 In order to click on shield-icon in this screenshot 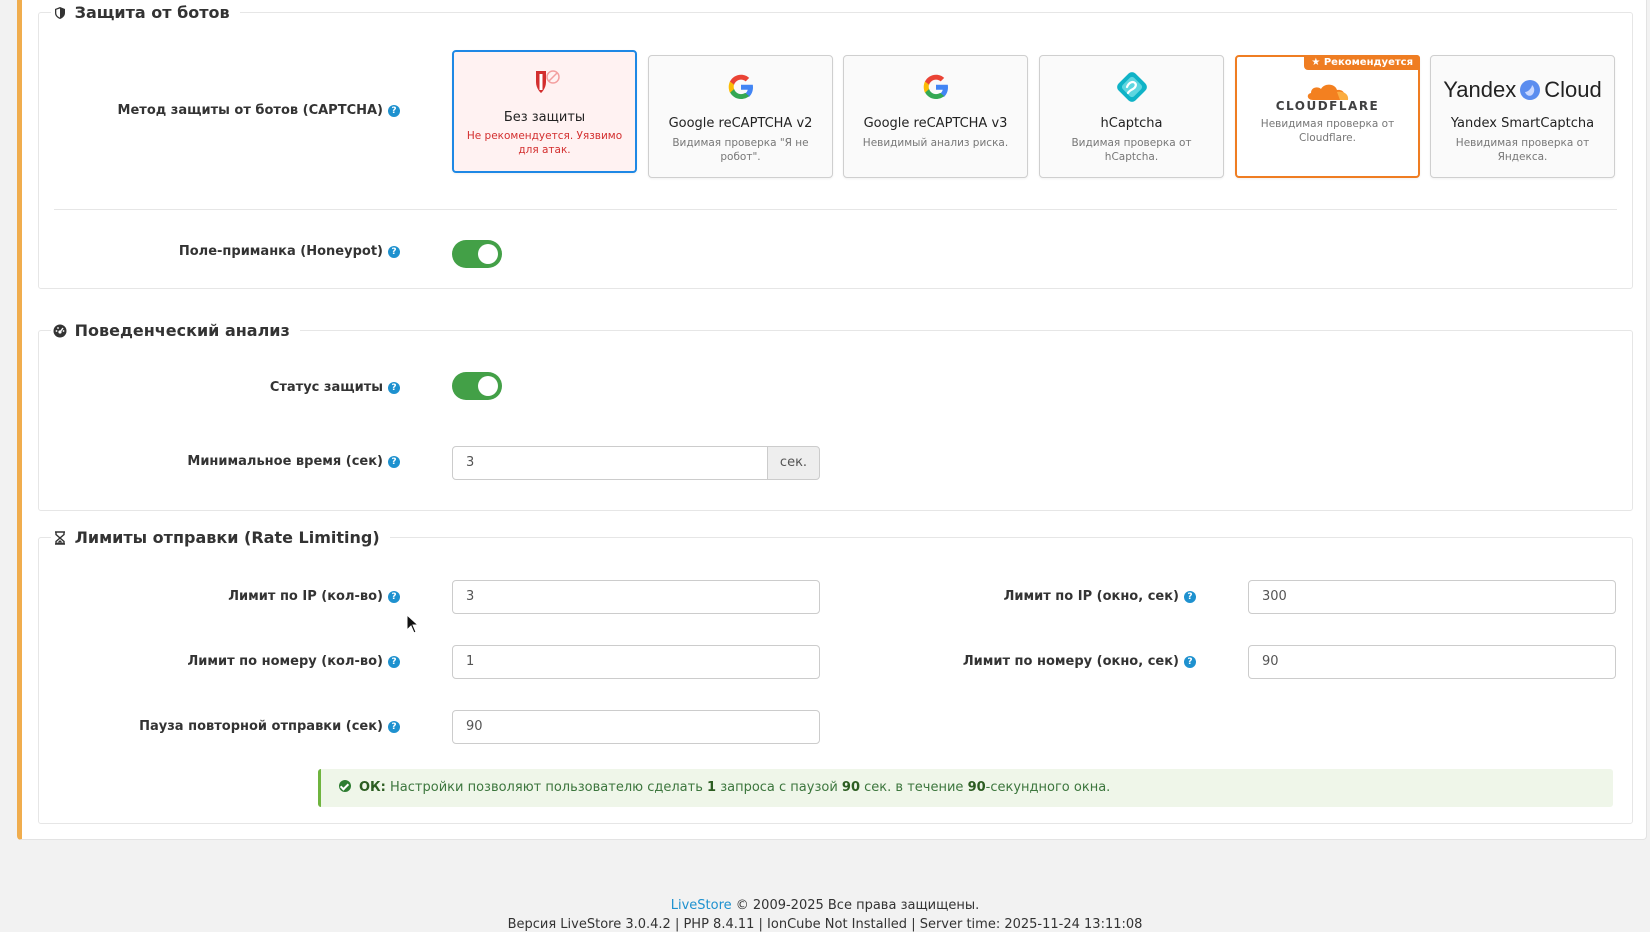, I will do `click(60, 13)`.